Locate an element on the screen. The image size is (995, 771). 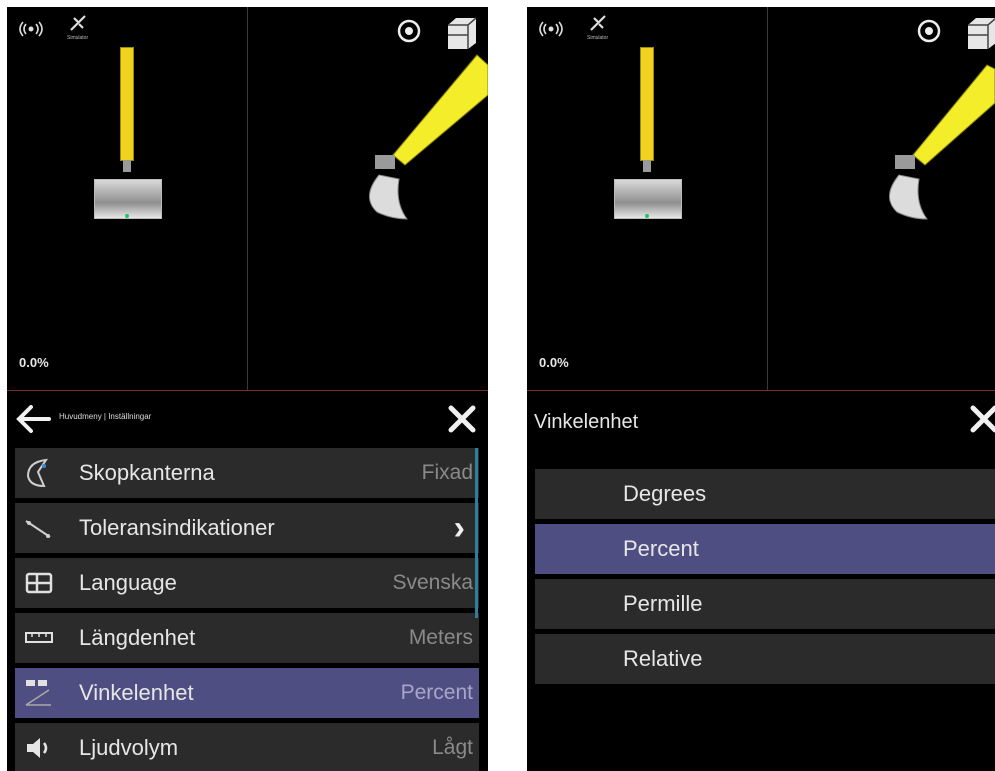
menu-item-toleransindikationer: Toleransindikationer › is located at coordinates (247, 528).